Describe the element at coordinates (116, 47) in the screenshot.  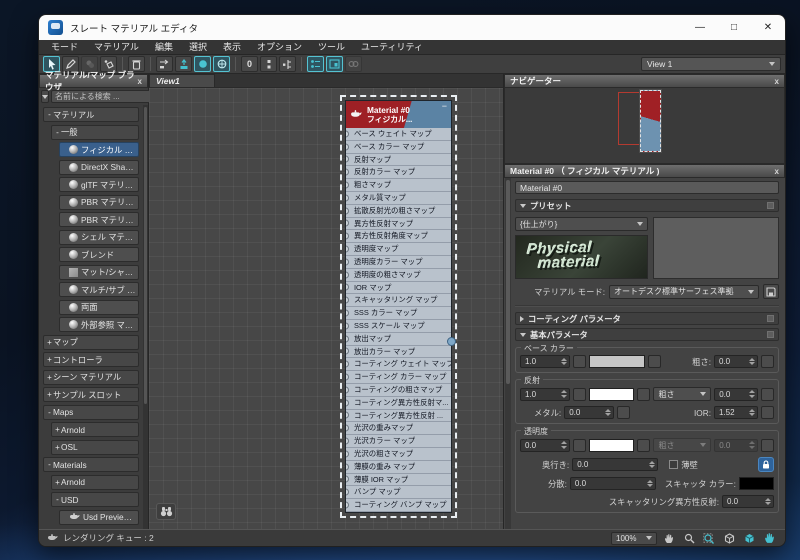
I see `menu-item: マテリアル` at that location.